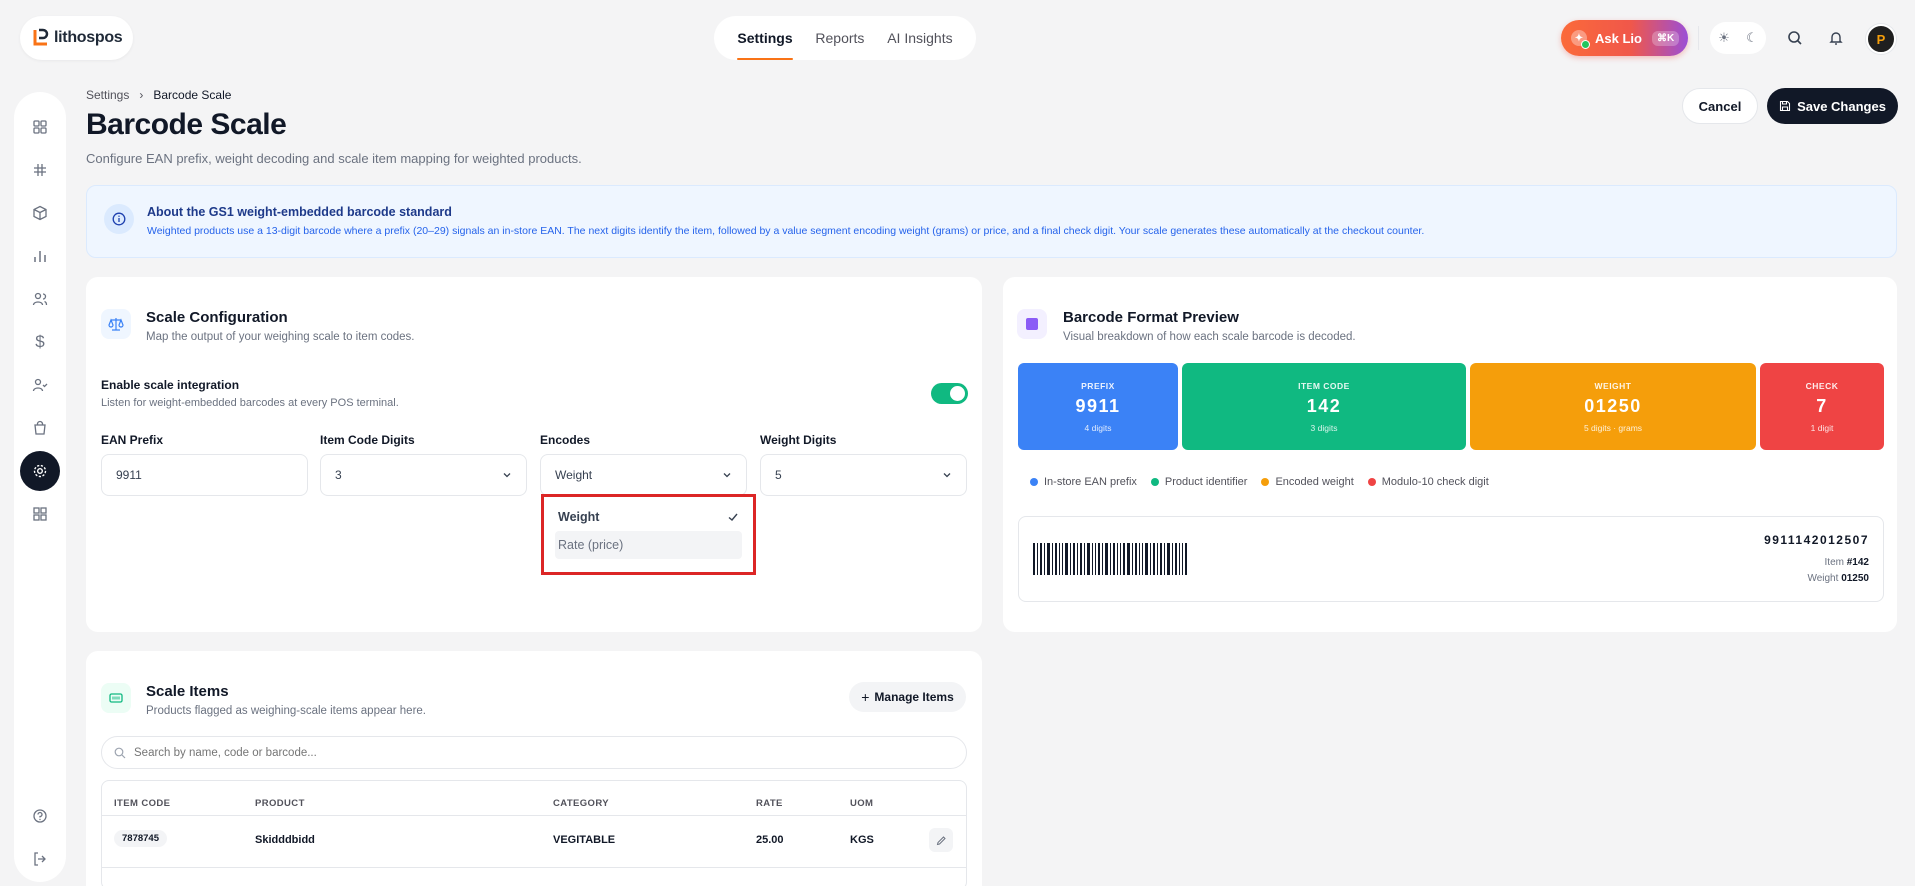  What do you see at coordinates (1720, 106) in the screenshot?
I see `cancel-button: Cancel` at bounding box center [1720, 106].